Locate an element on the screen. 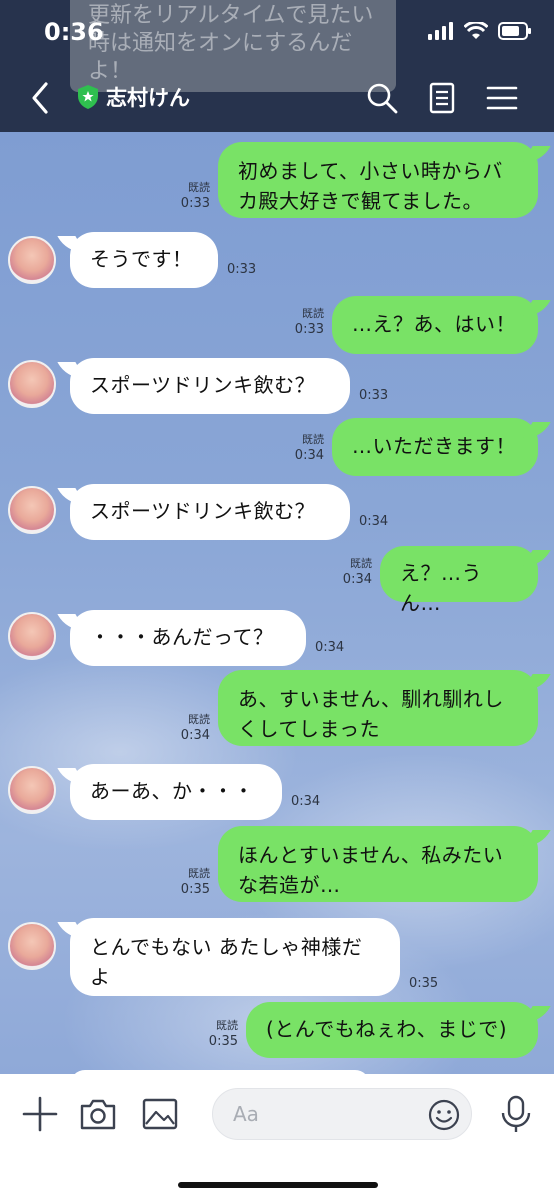  image-icon is located at coordinates (160, 1114).